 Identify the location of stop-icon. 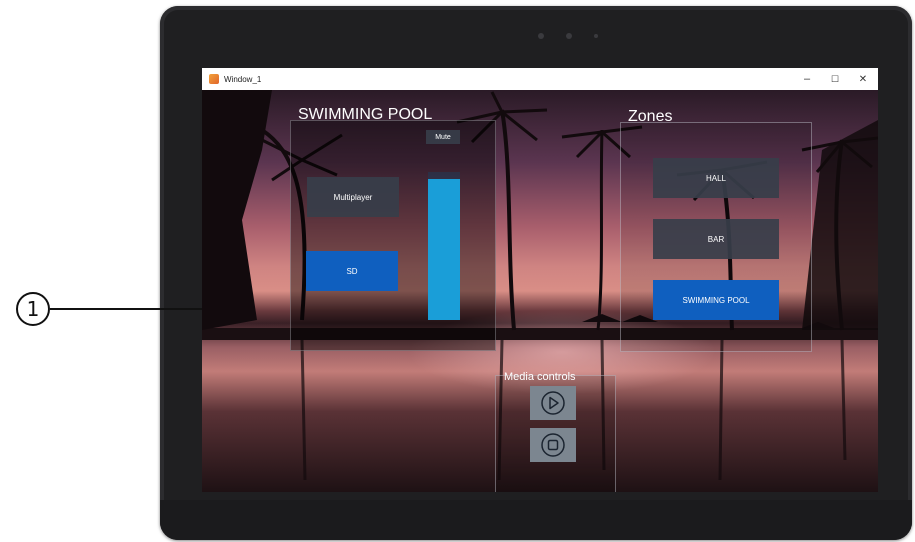
(553, 445).